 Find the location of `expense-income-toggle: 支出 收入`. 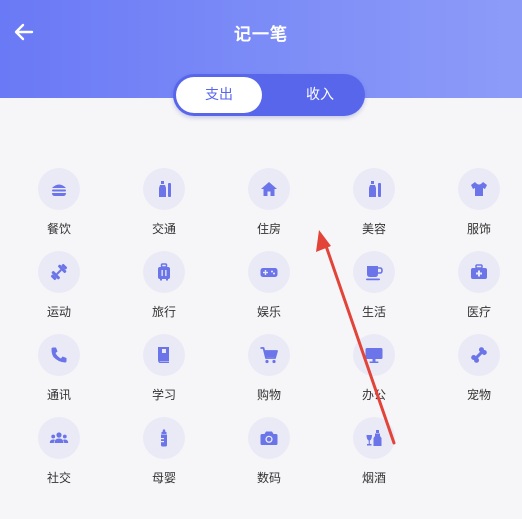

expense-income-toggle: 支出 收入 is located at coordinates (269, 95).